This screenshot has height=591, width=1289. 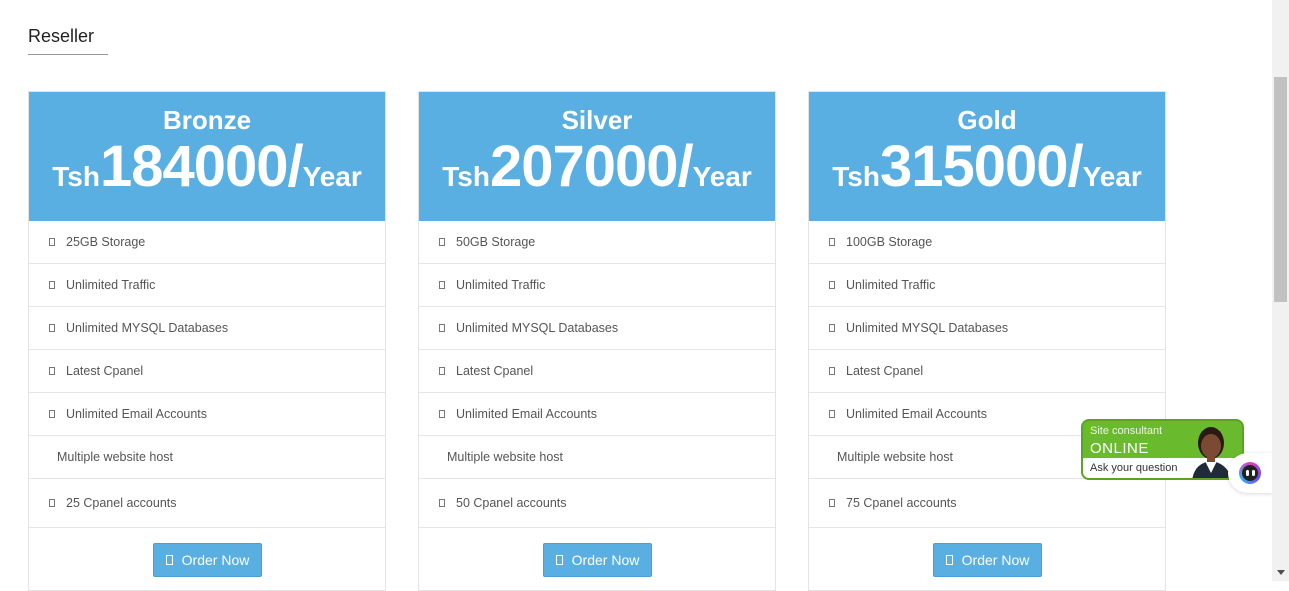 I want to click on plan-header: Gold Tsh315000/Year, so click(x=987, y=156).